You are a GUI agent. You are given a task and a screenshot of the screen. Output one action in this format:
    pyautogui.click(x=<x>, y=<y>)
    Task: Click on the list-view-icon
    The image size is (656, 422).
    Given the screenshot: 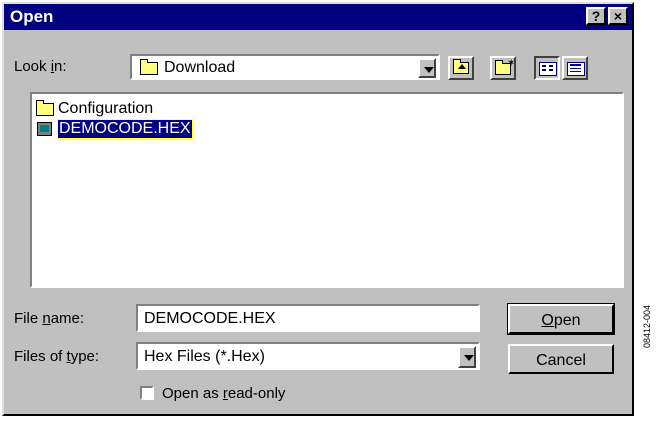 What is the action you would take?
    pyautogui.click(x=548, y=69)
    